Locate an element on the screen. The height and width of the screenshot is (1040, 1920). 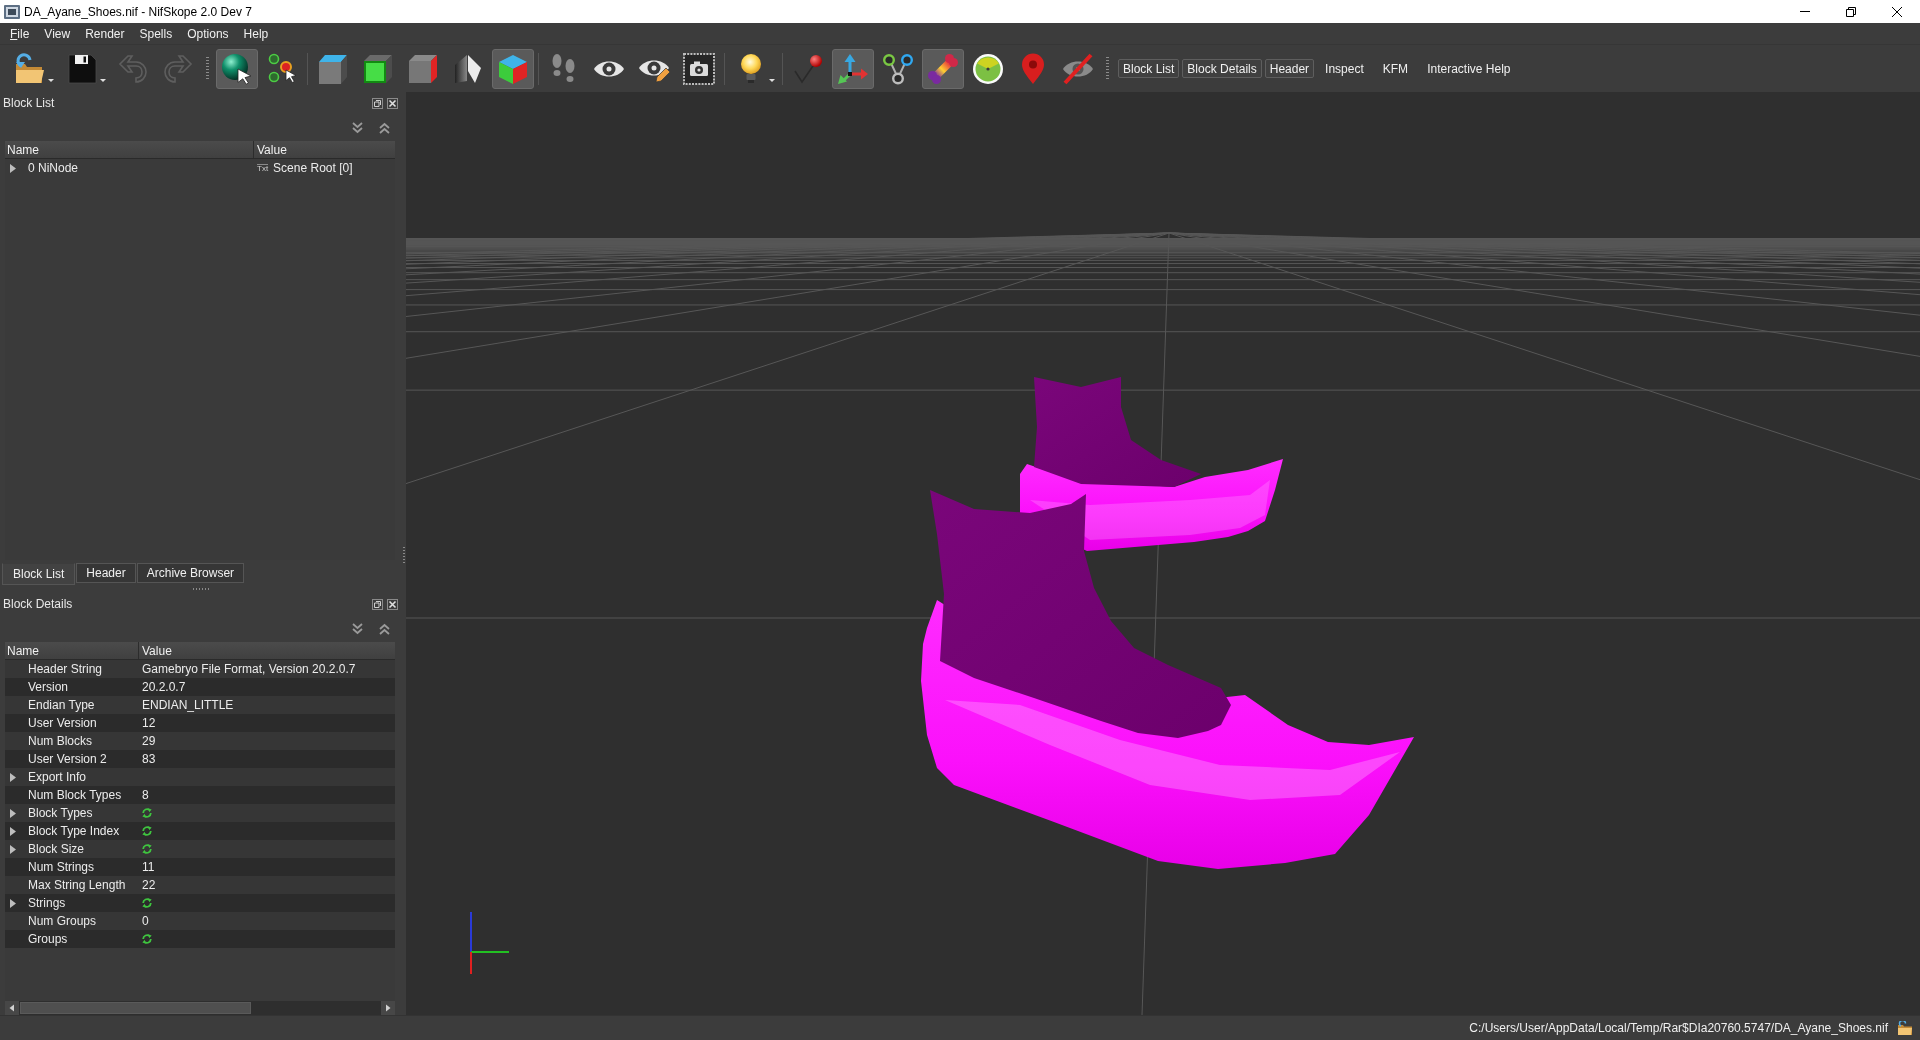
cube-front-face-icon is located at coordinates (378, 68).